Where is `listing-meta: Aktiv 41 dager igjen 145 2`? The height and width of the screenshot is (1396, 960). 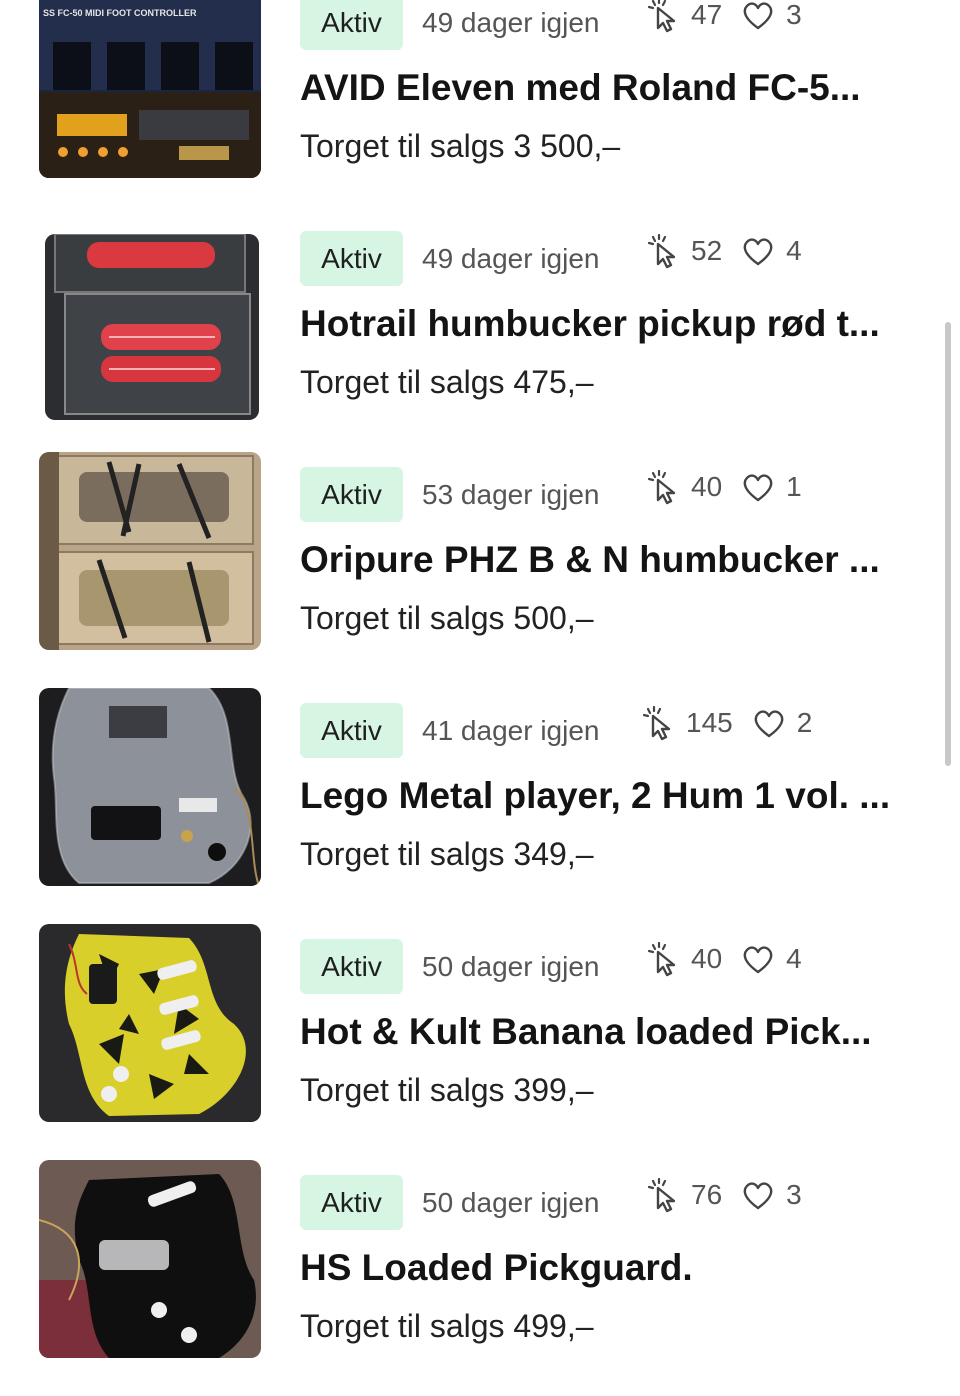 listing-meta: Aktiv 41 dager igjen 145 2 is located at coordinates (610, 731).